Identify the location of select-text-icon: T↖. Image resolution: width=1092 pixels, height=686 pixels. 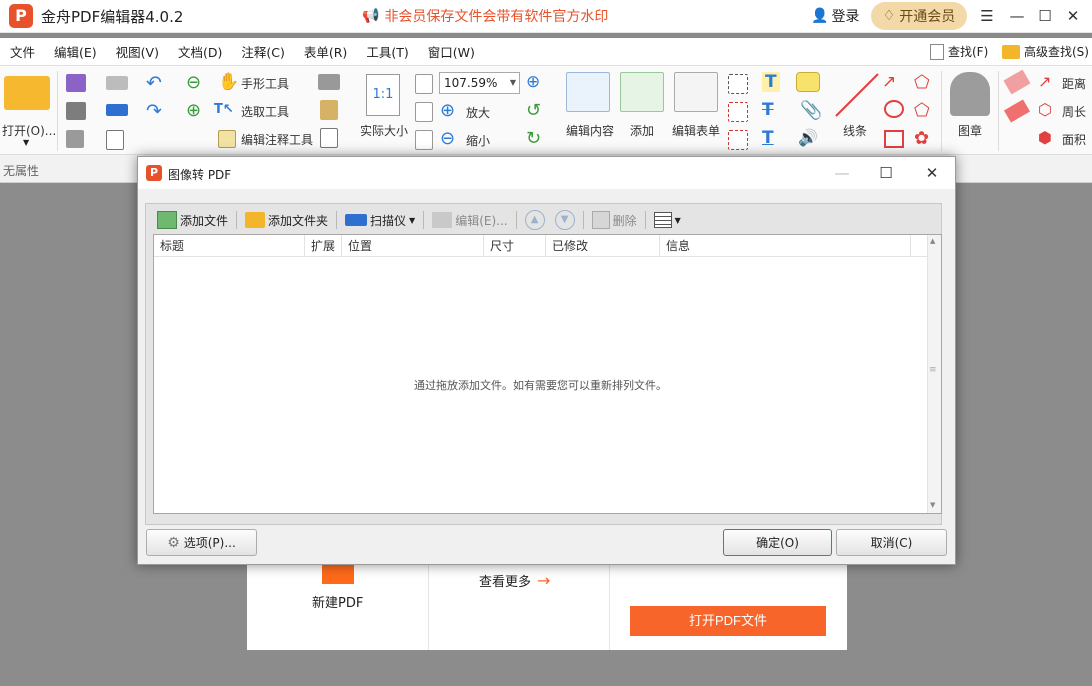
(224, 109).